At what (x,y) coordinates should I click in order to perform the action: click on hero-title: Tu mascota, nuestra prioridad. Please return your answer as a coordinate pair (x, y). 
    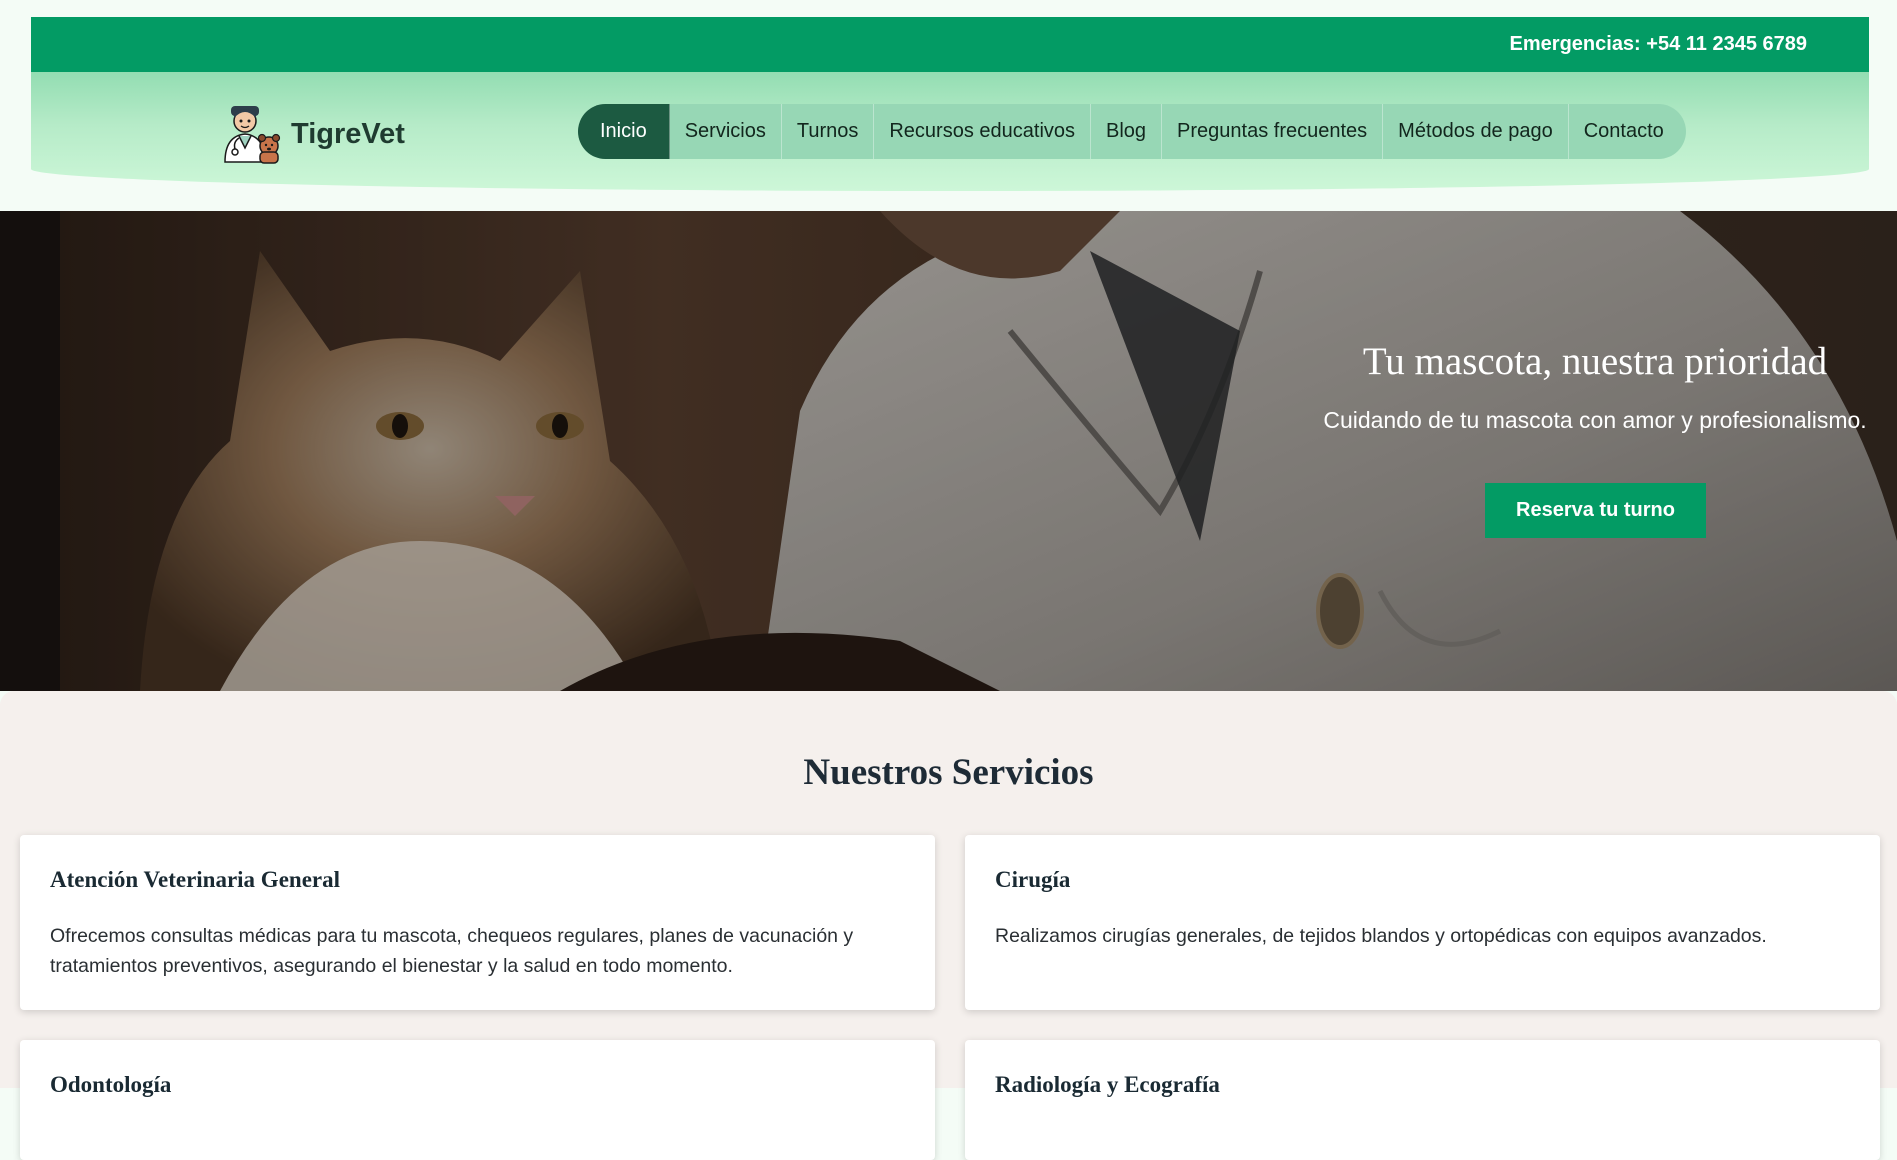
    Looking at the image, I should click on (1595, 361).